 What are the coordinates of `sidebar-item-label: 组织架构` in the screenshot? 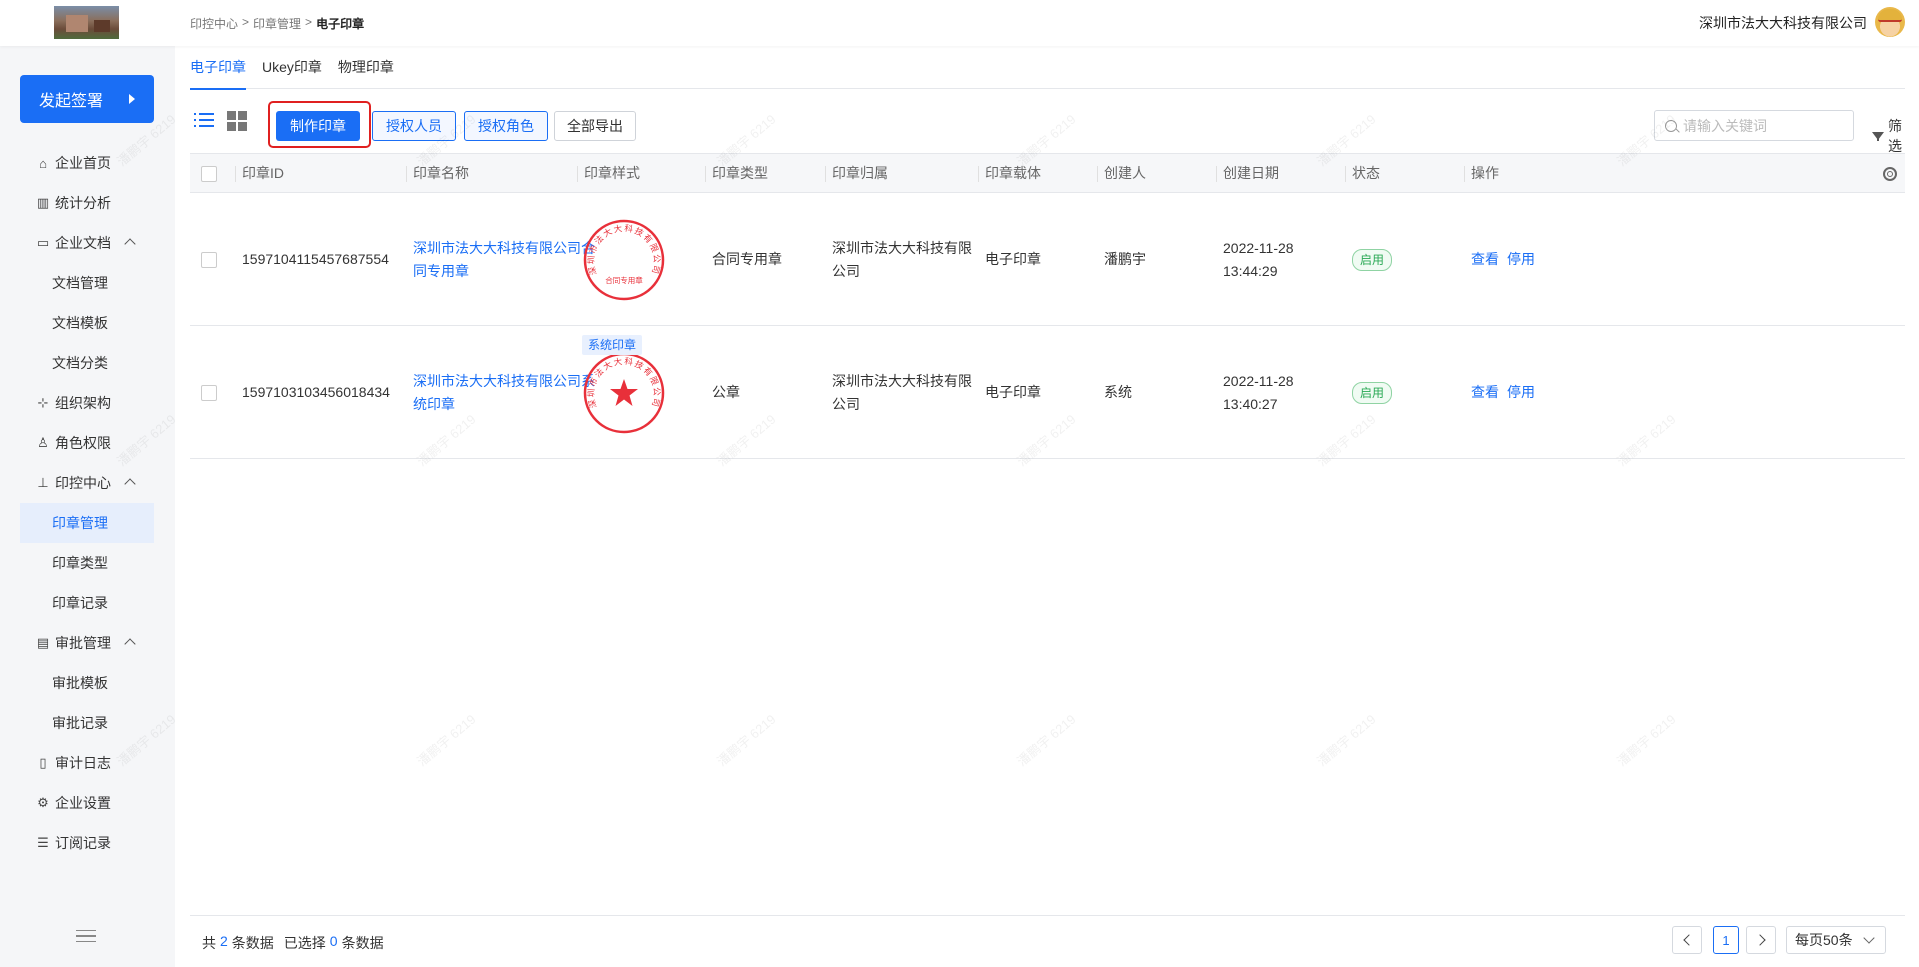 It's located at (83, 403).